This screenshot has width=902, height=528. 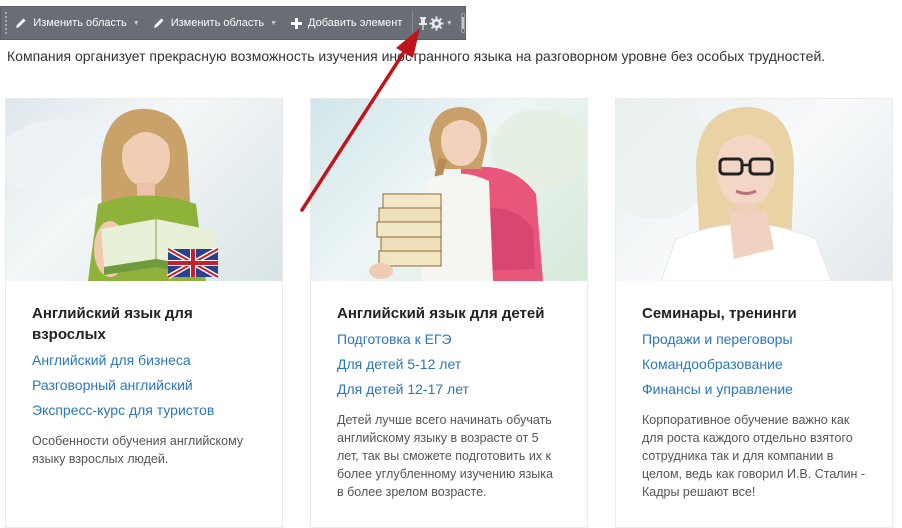 I want to click on plus-icon, so click(x=296, y=23).